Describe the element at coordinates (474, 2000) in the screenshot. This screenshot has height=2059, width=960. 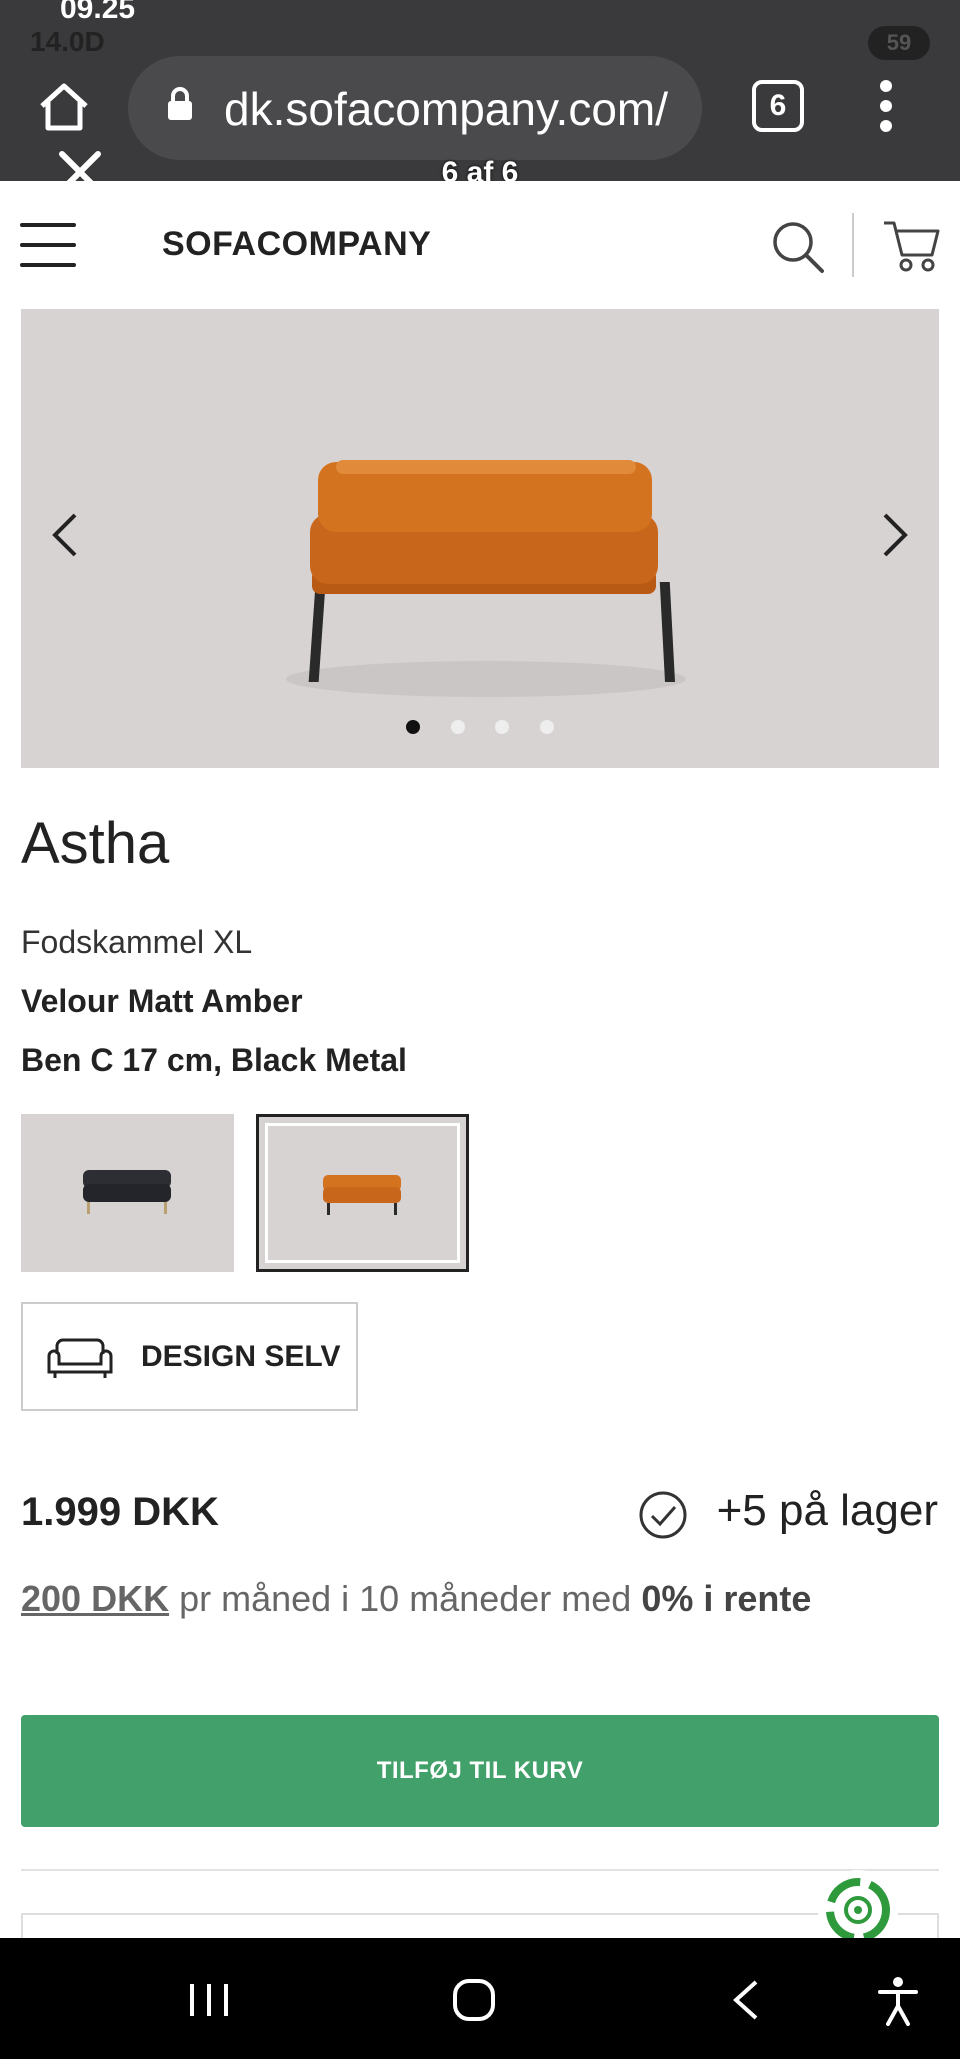
I see `system-home-icon` at that location.